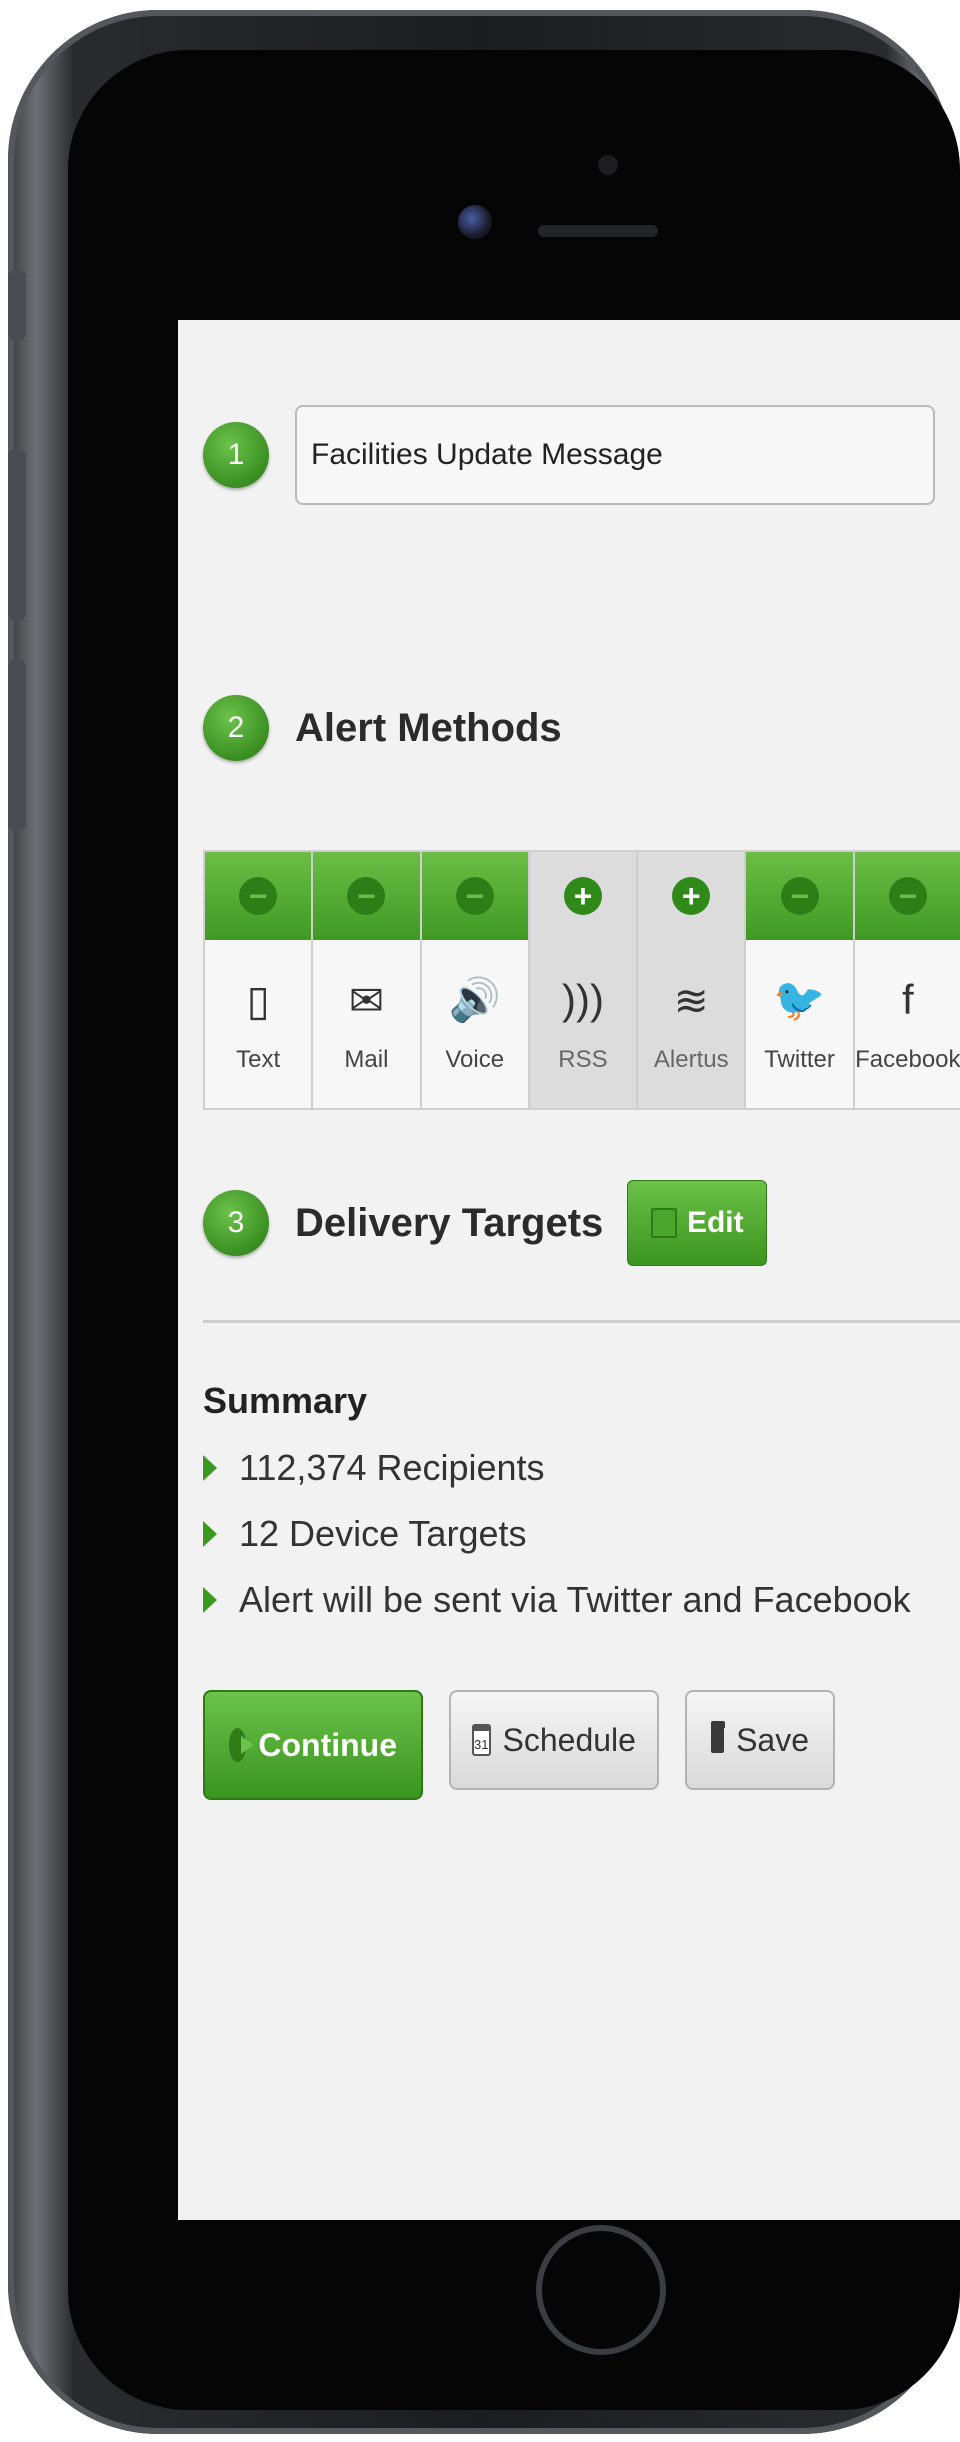 The width and height of the screenshot is (960, 2442). What do you see at coordinates (715, 1222) in the screenshot?
I see `edit-button-label: Edit` at bounding box center [715, 1222].